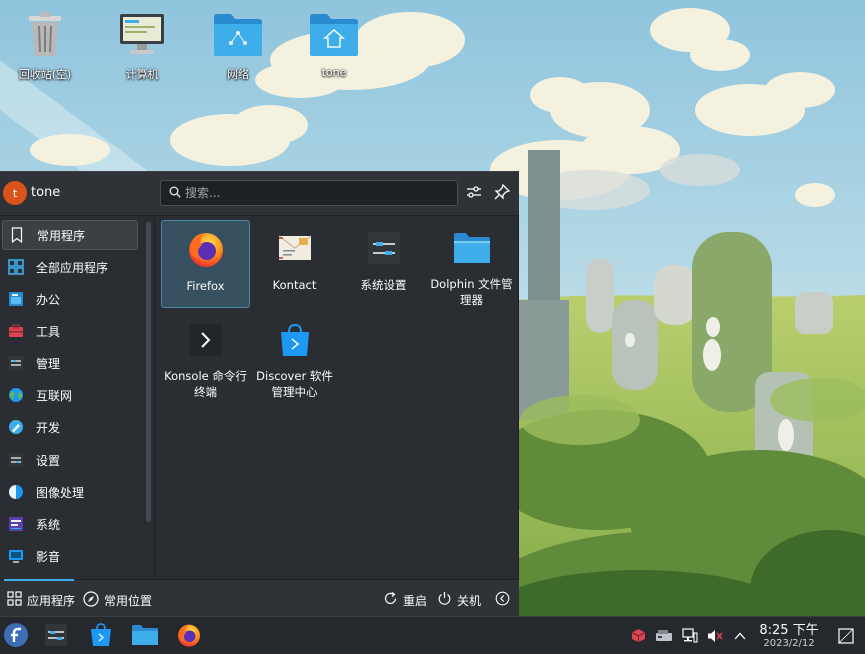  I want to click on category-label: 常用程序, so click(61, 235).